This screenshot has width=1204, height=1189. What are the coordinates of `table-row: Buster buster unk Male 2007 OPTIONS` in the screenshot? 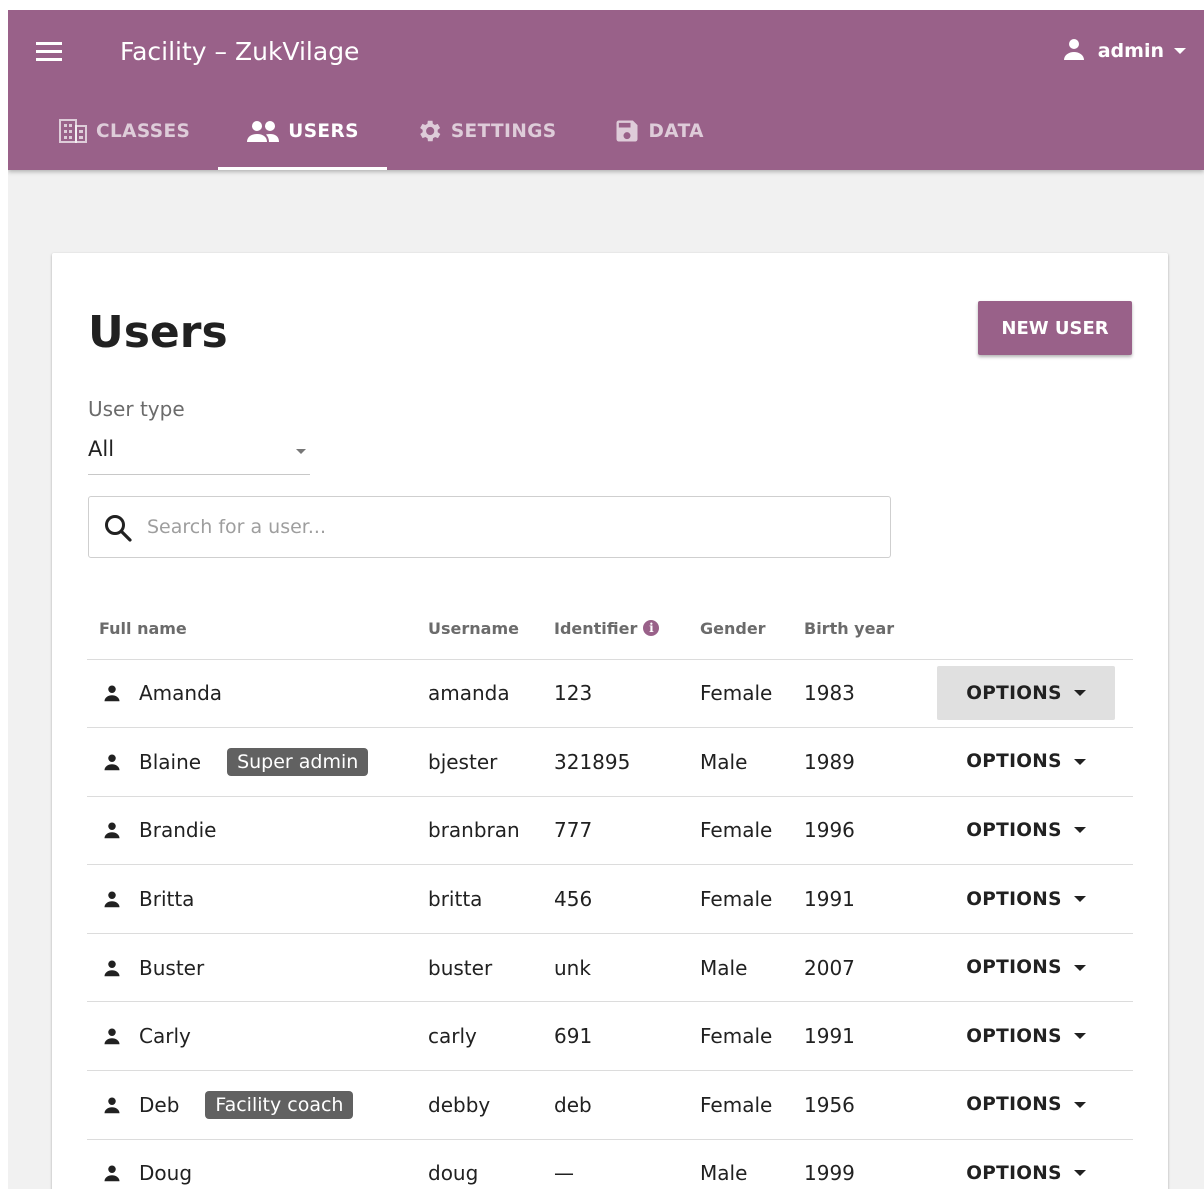 It's located at (610, 968).